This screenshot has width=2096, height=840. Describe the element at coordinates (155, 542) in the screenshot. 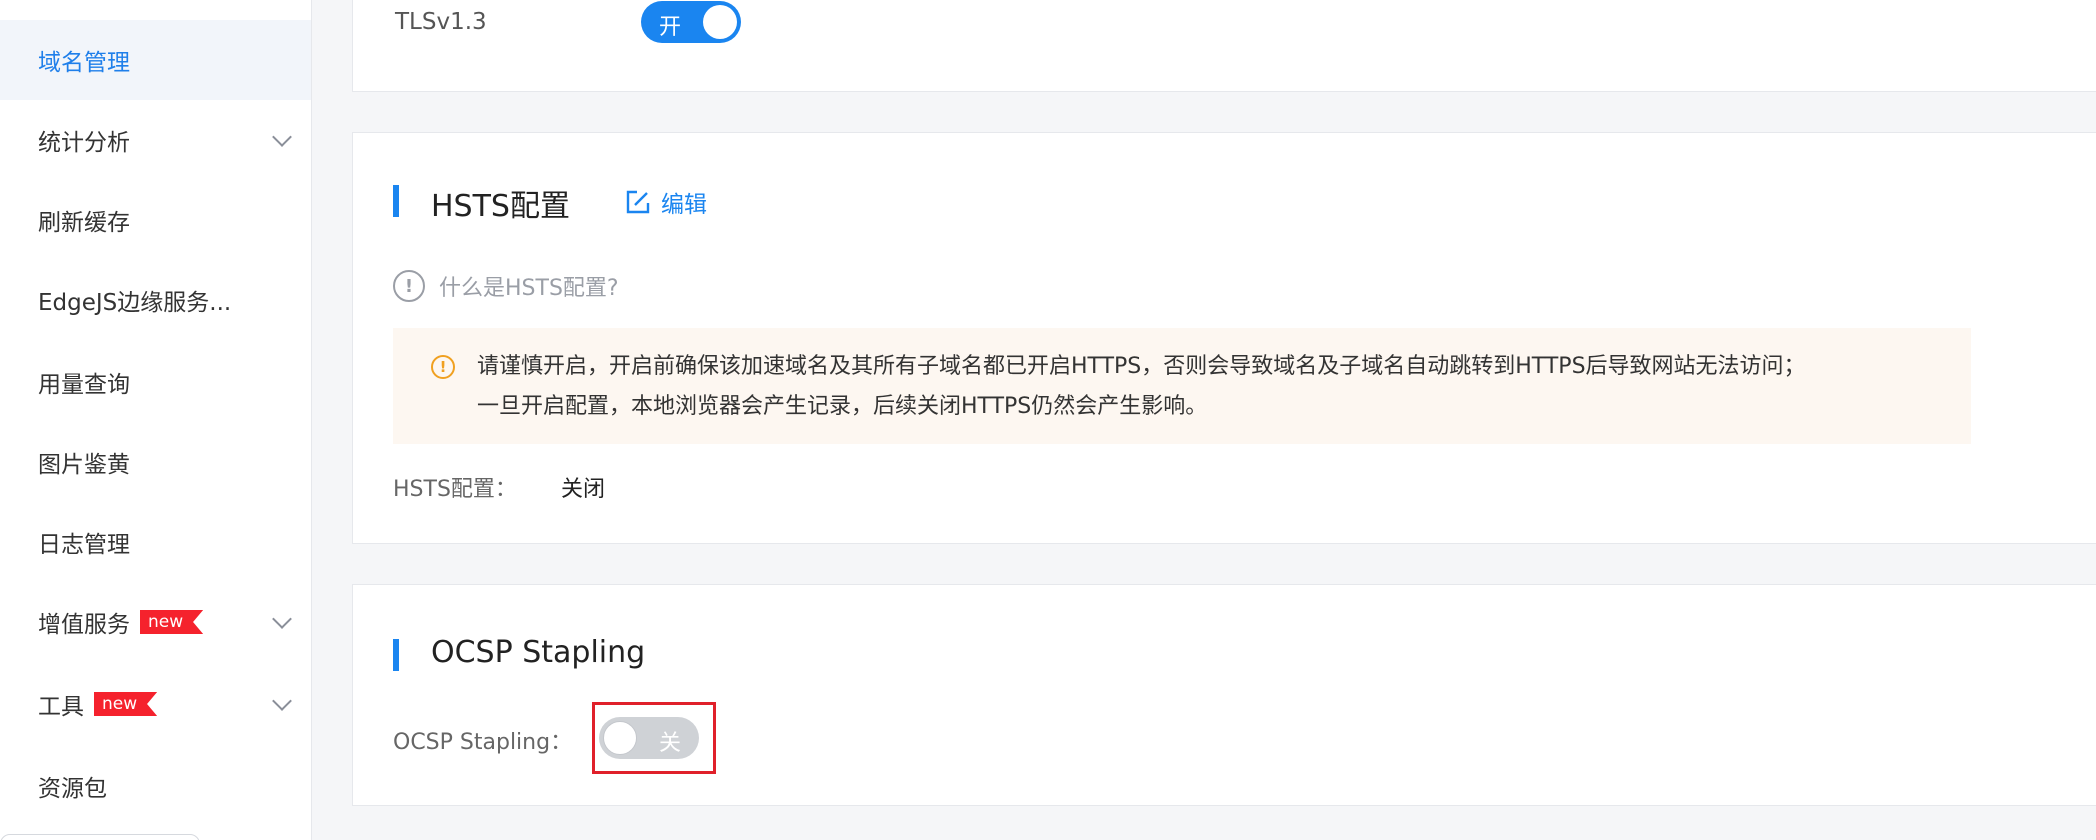

I see `sidebar-item-log-management: 日志管理` at that location.